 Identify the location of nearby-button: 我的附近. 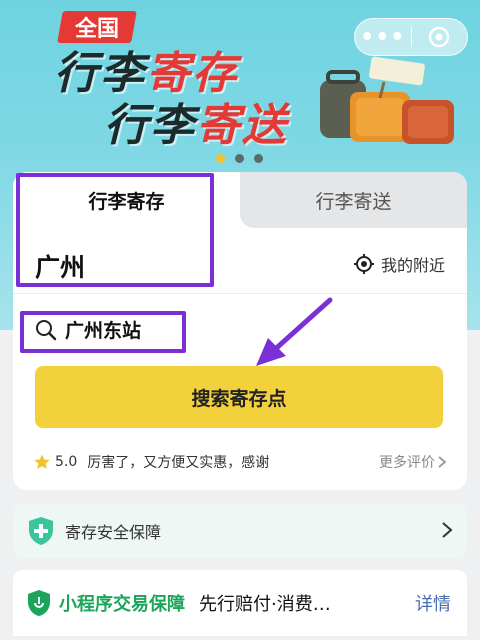
(399, 264).